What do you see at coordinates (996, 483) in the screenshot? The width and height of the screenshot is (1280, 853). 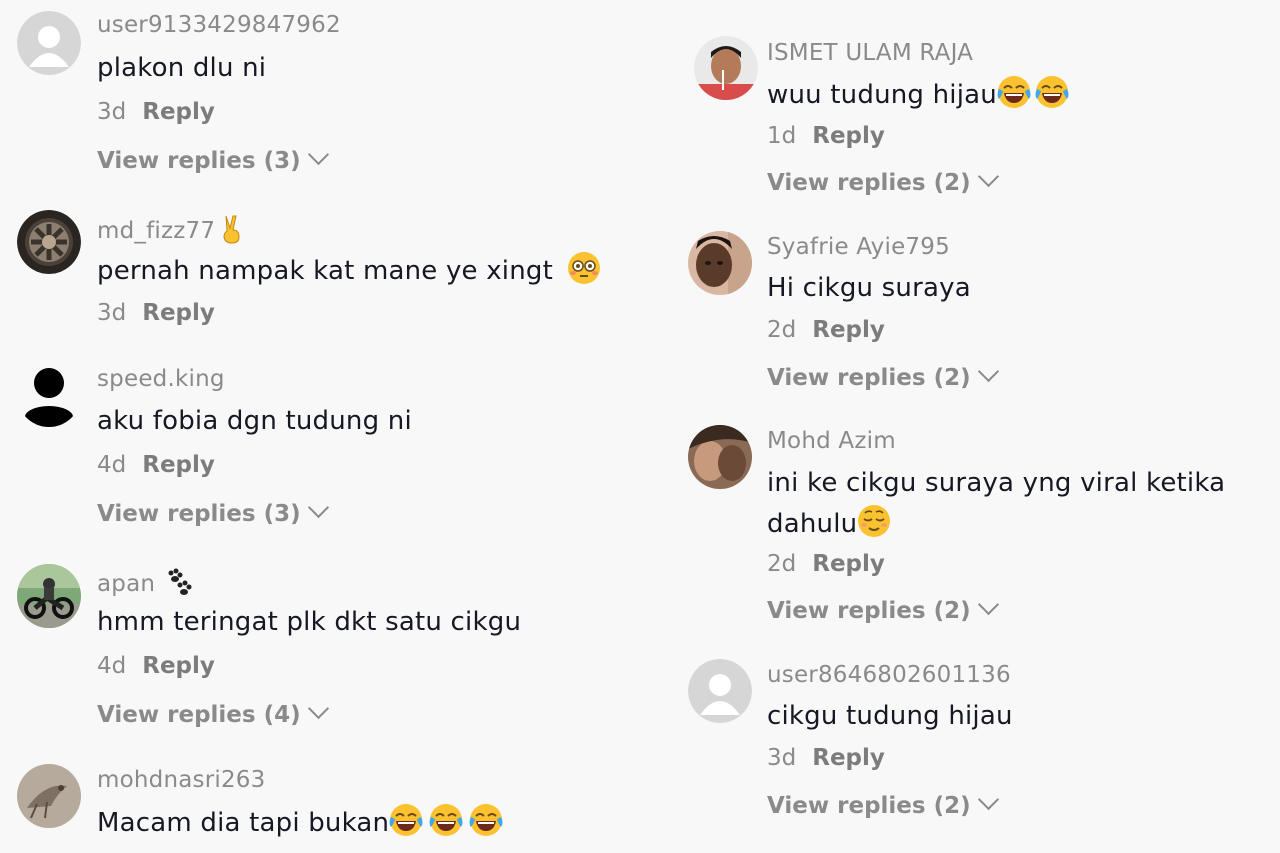 I see `comment-text-line: ini ke cikgu suraya yng viral ketika` at bounding box center [996, 483].